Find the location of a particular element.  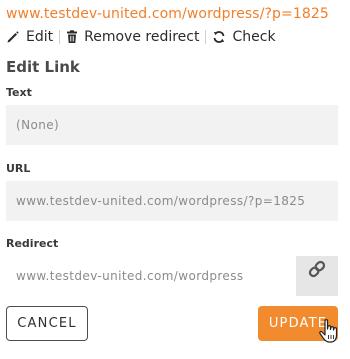

refresh-icon is located at coordinates (219, 37).